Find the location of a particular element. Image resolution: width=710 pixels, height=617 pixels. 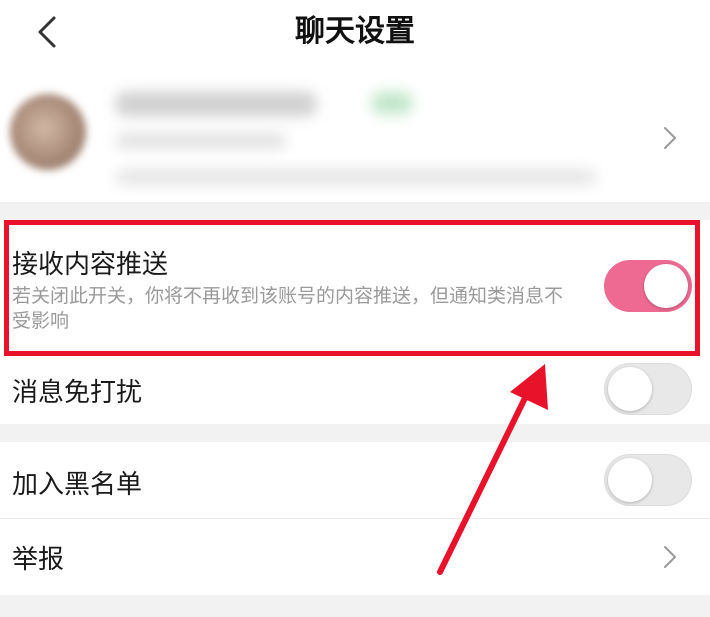

setting-row-blacklist: 加入黑名单 is located at coordinates (355, 480).